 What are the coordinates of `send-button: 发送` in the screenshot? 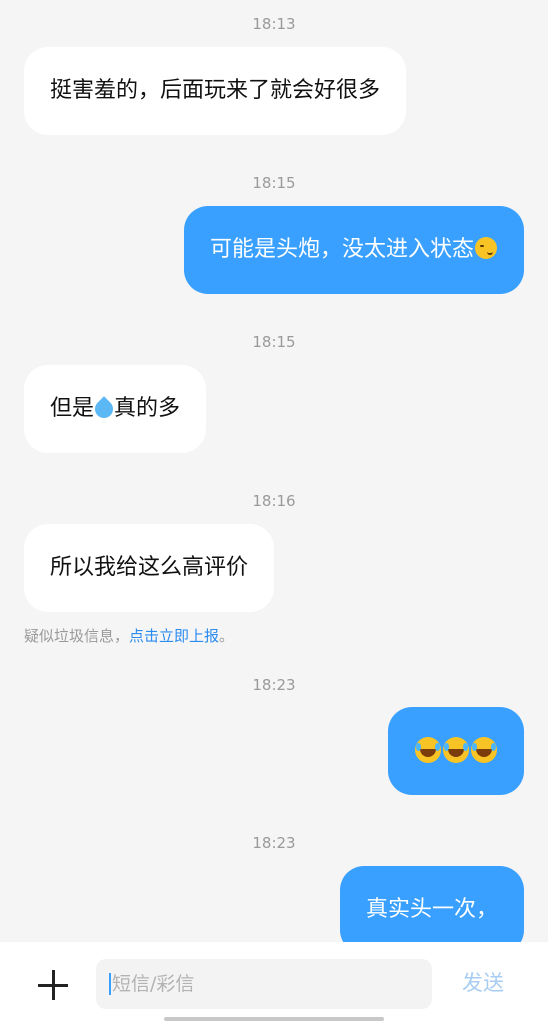 It's located at (483, 983).